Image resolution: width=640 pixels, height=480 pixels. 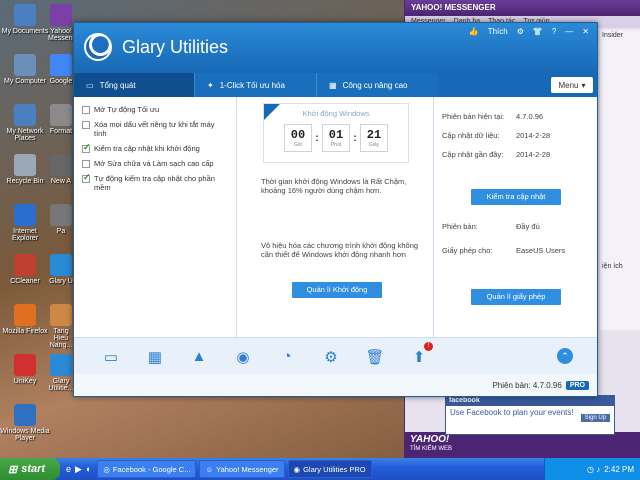 What do you see at coordinates (61, 169) in the screenshot?
I see `desktop-icon: New A` at bounding box center [61, 169].